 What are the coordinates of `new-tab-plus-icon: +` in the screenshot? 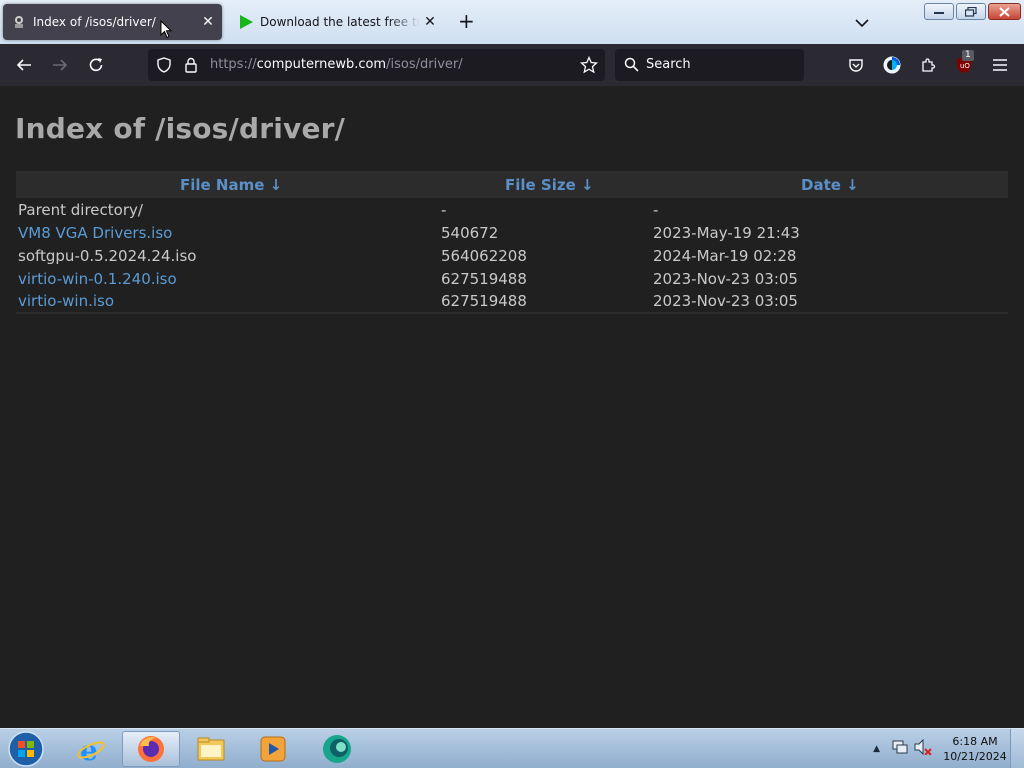 It's located at (466, 21).